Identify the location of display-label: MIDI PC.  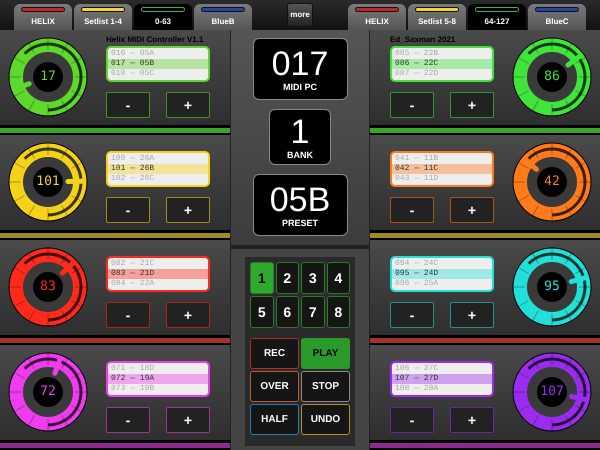
(299, 87).